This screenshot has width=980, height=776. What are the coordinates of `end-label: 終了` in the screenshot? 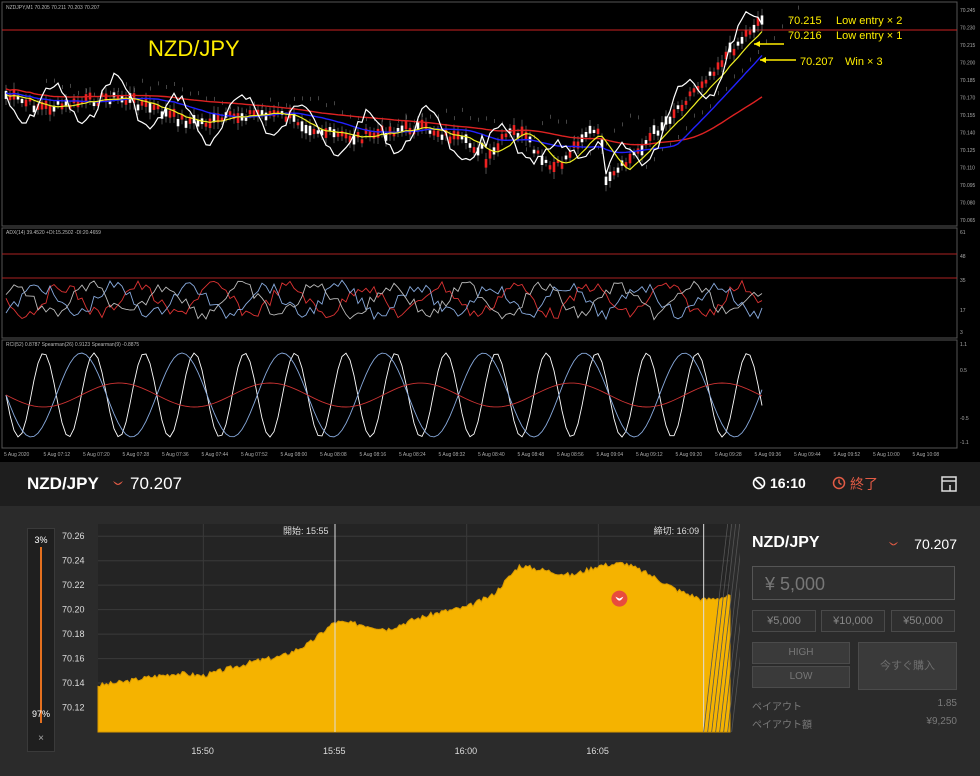 It's located at (864, 484).